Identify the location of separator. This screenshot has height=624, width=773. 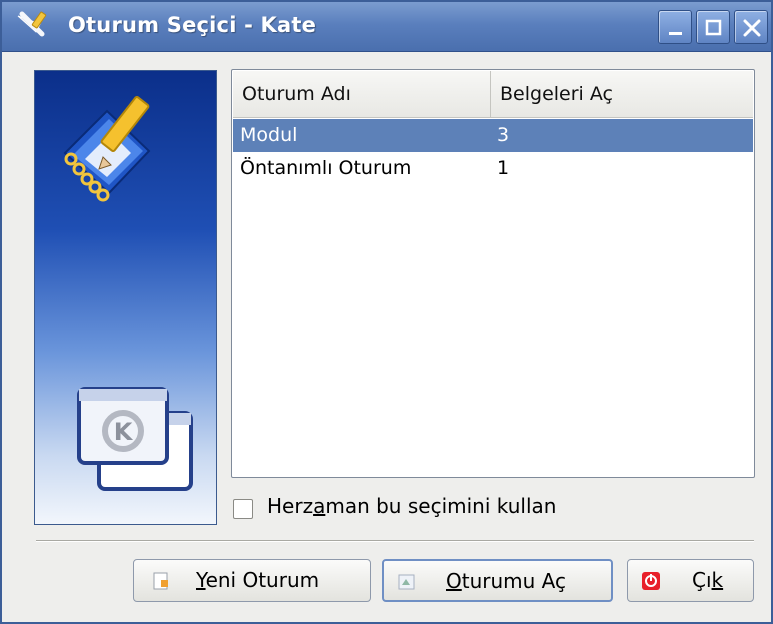
(395, 541).